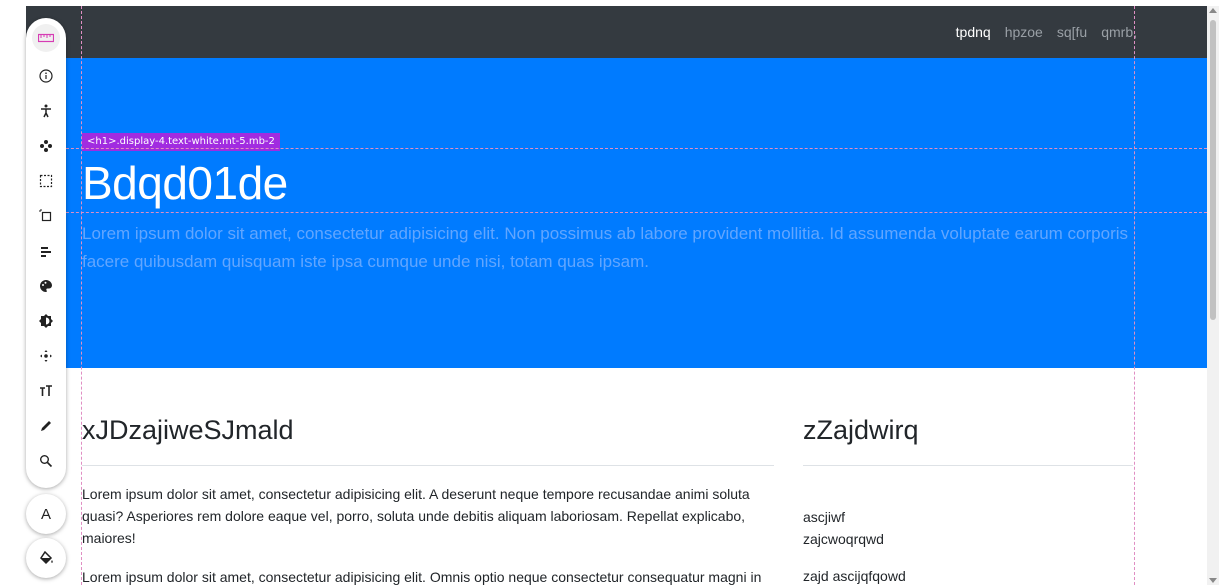  Describe the element at coordinates (46, 286) in the screenshot. I see `palette-icon` at that location.